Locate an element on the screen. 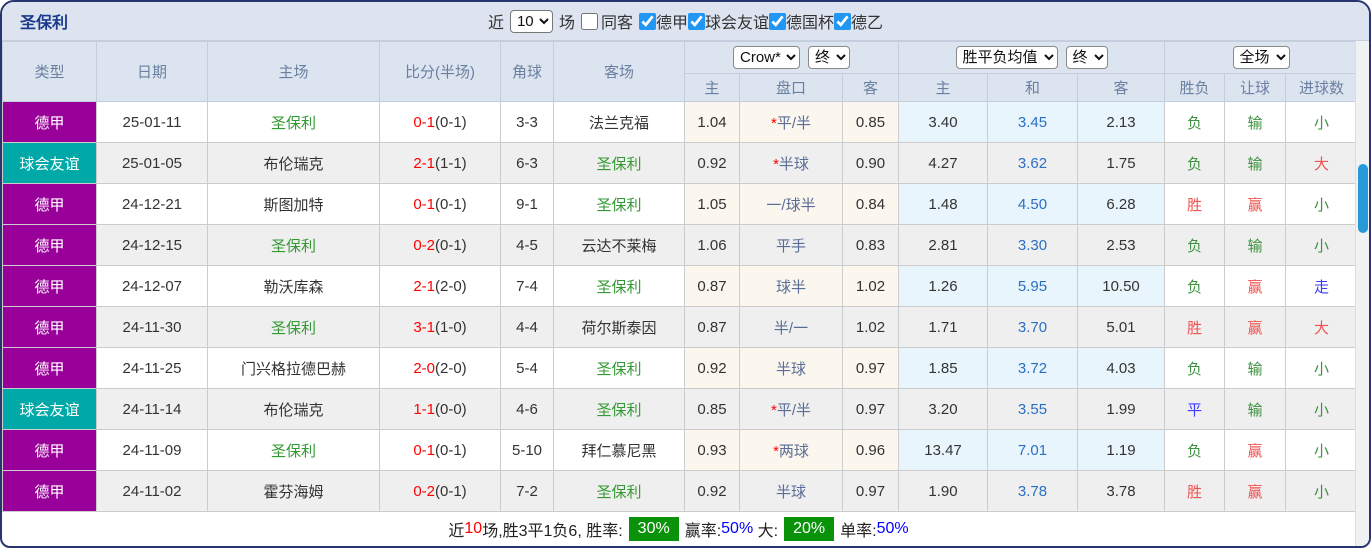  handicap-result-cell: 输 is located at coordinates (1255, 163).